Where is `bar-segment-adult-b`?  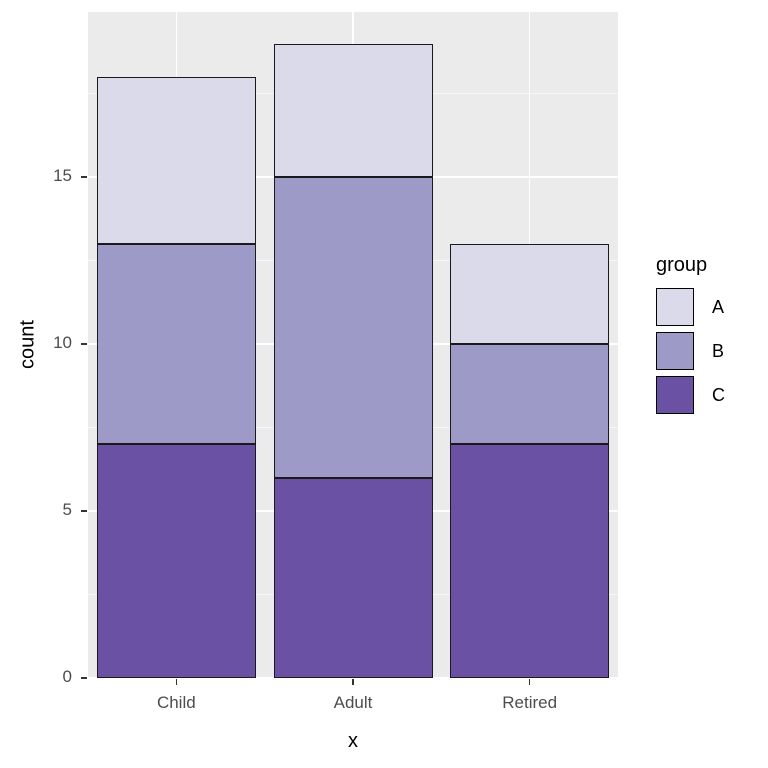
bar-segment-adult-b is located at coordinates (353, 327).